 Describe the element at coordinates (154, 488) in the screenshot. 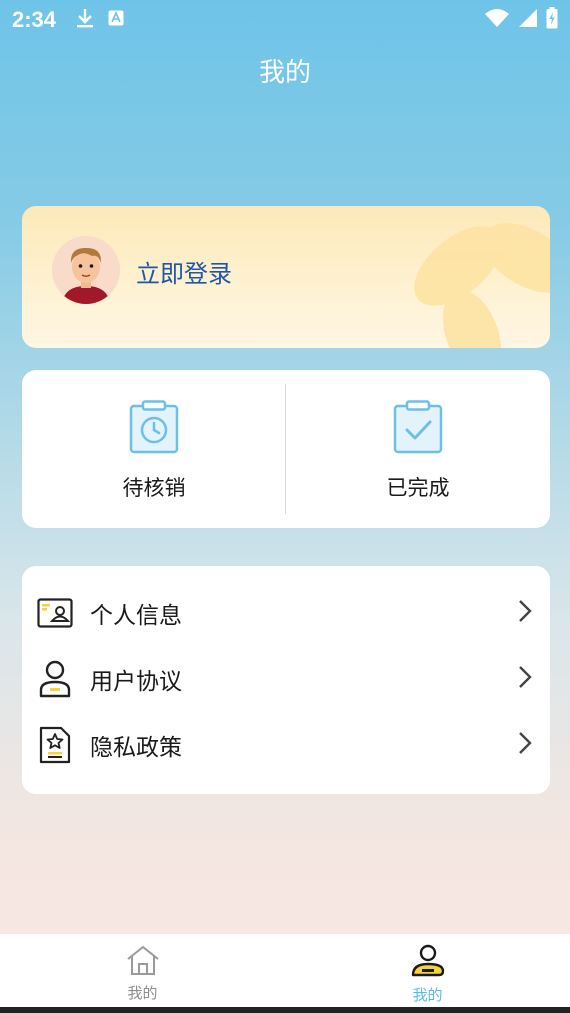

I see `order-pending-label: 待核销` at that location.